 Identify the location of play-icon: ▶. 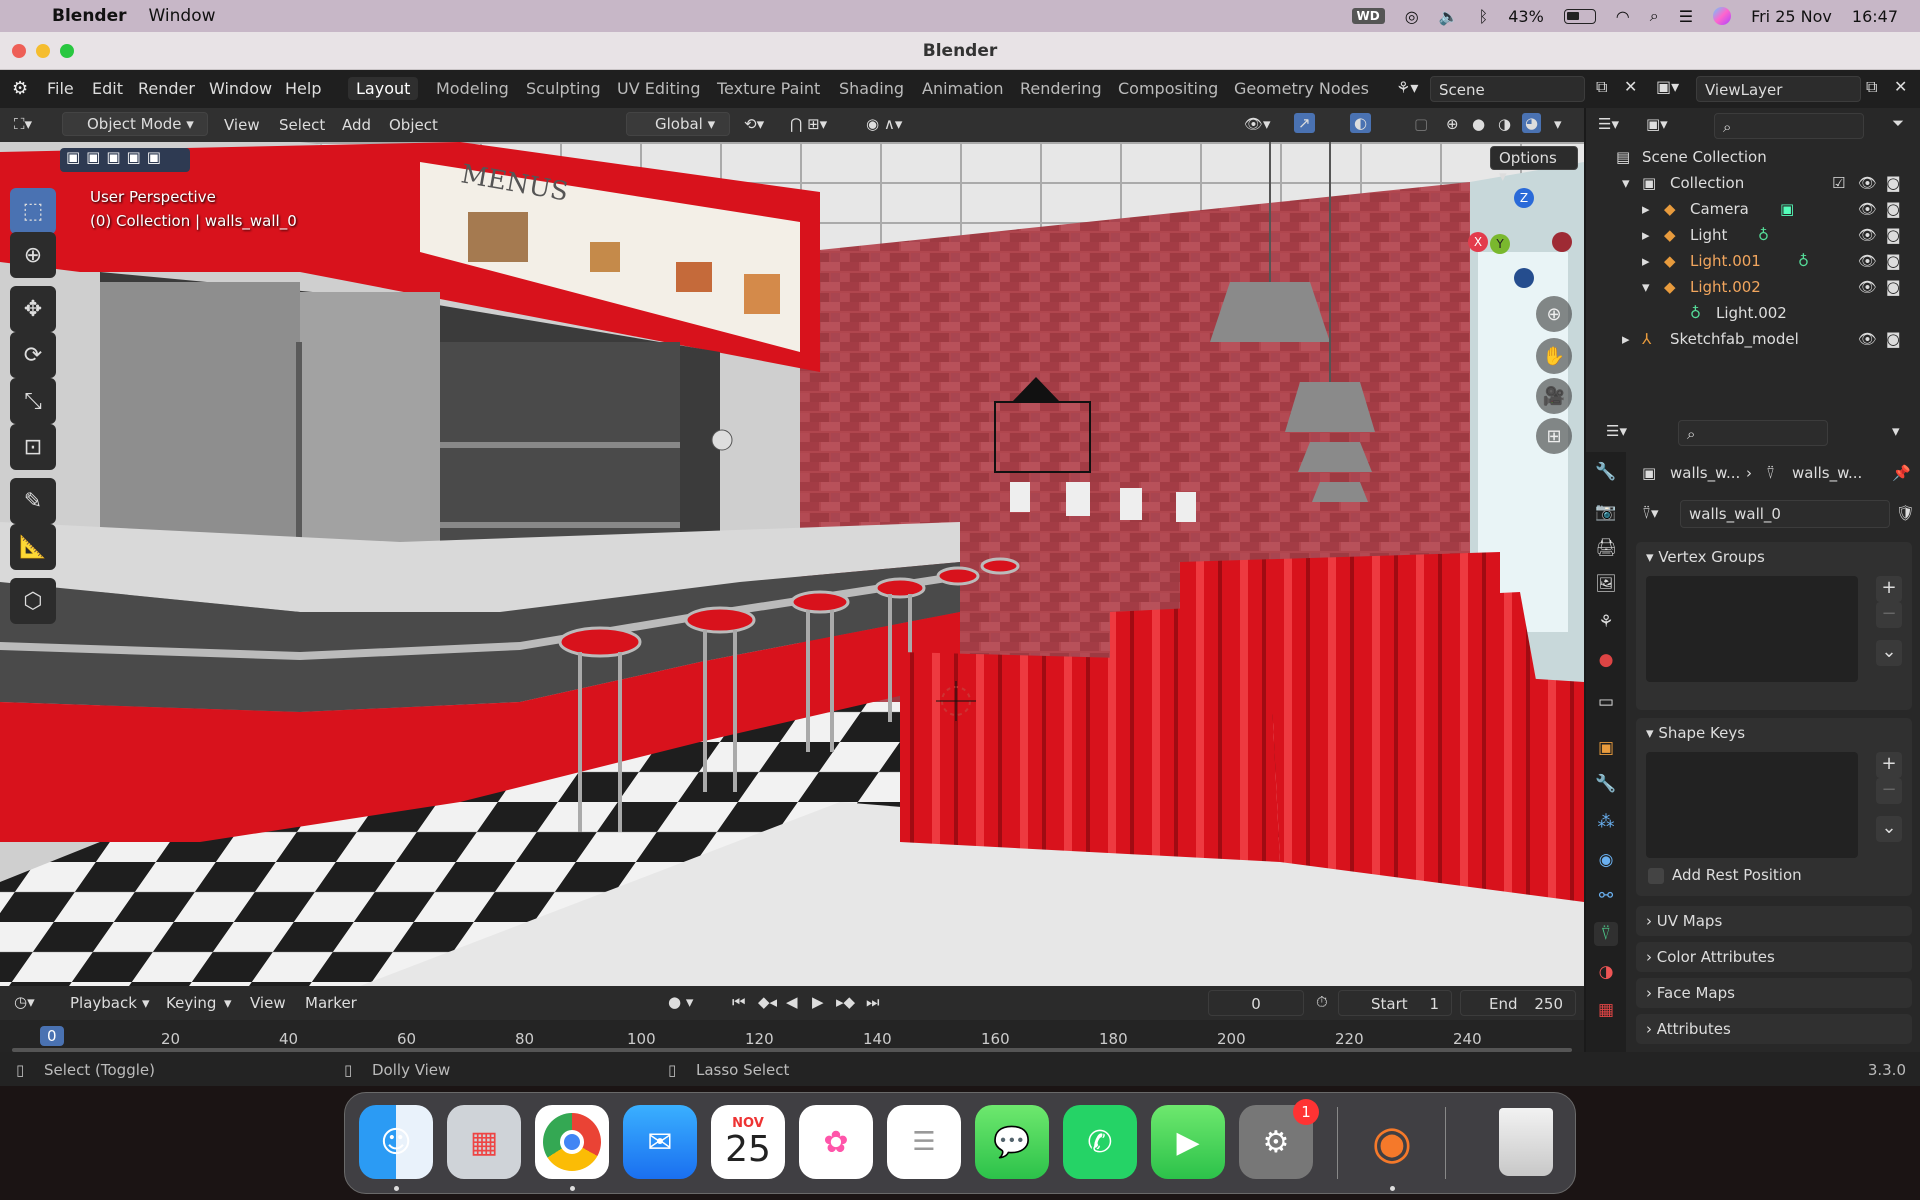
(818, 1002).